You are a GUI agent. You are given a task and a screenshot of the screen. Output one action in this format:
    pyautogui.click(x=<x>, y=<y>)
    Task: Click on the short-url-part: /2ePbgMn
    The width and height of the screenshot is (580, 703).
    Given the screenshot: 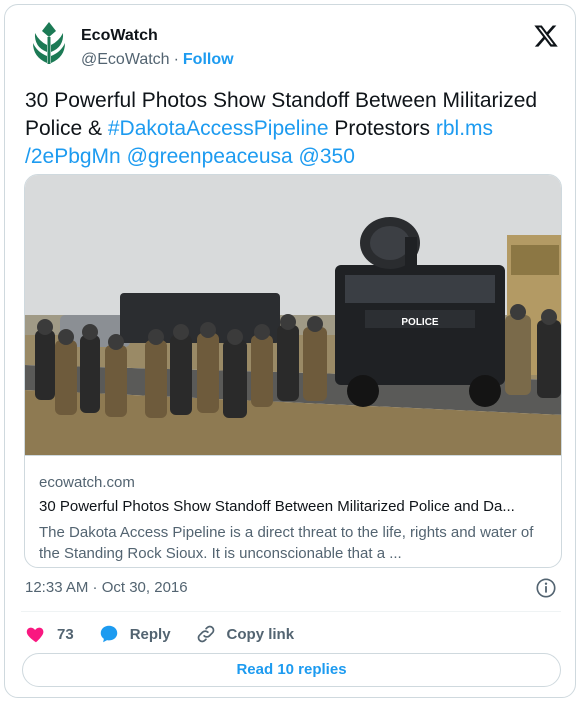 What is the action you would take?
    pyautogui.click(x=73, y=156)
    